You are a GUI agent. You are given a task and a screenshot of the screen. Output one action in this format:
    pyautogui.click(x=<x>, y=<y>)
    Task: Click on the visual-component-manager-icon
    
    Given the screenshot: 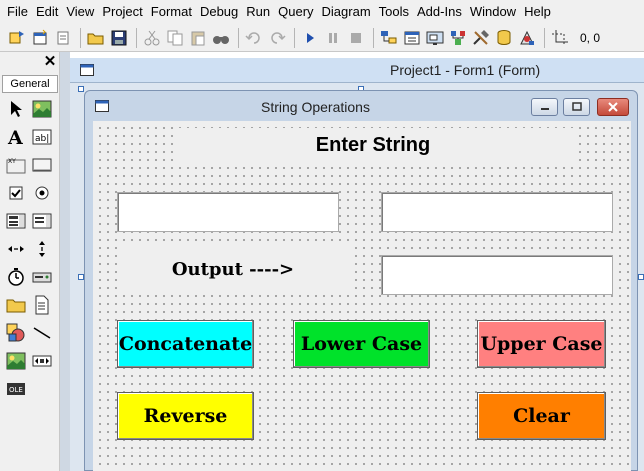 What is the action you would take?
    pyautogui.click(x=527, y=38)
    